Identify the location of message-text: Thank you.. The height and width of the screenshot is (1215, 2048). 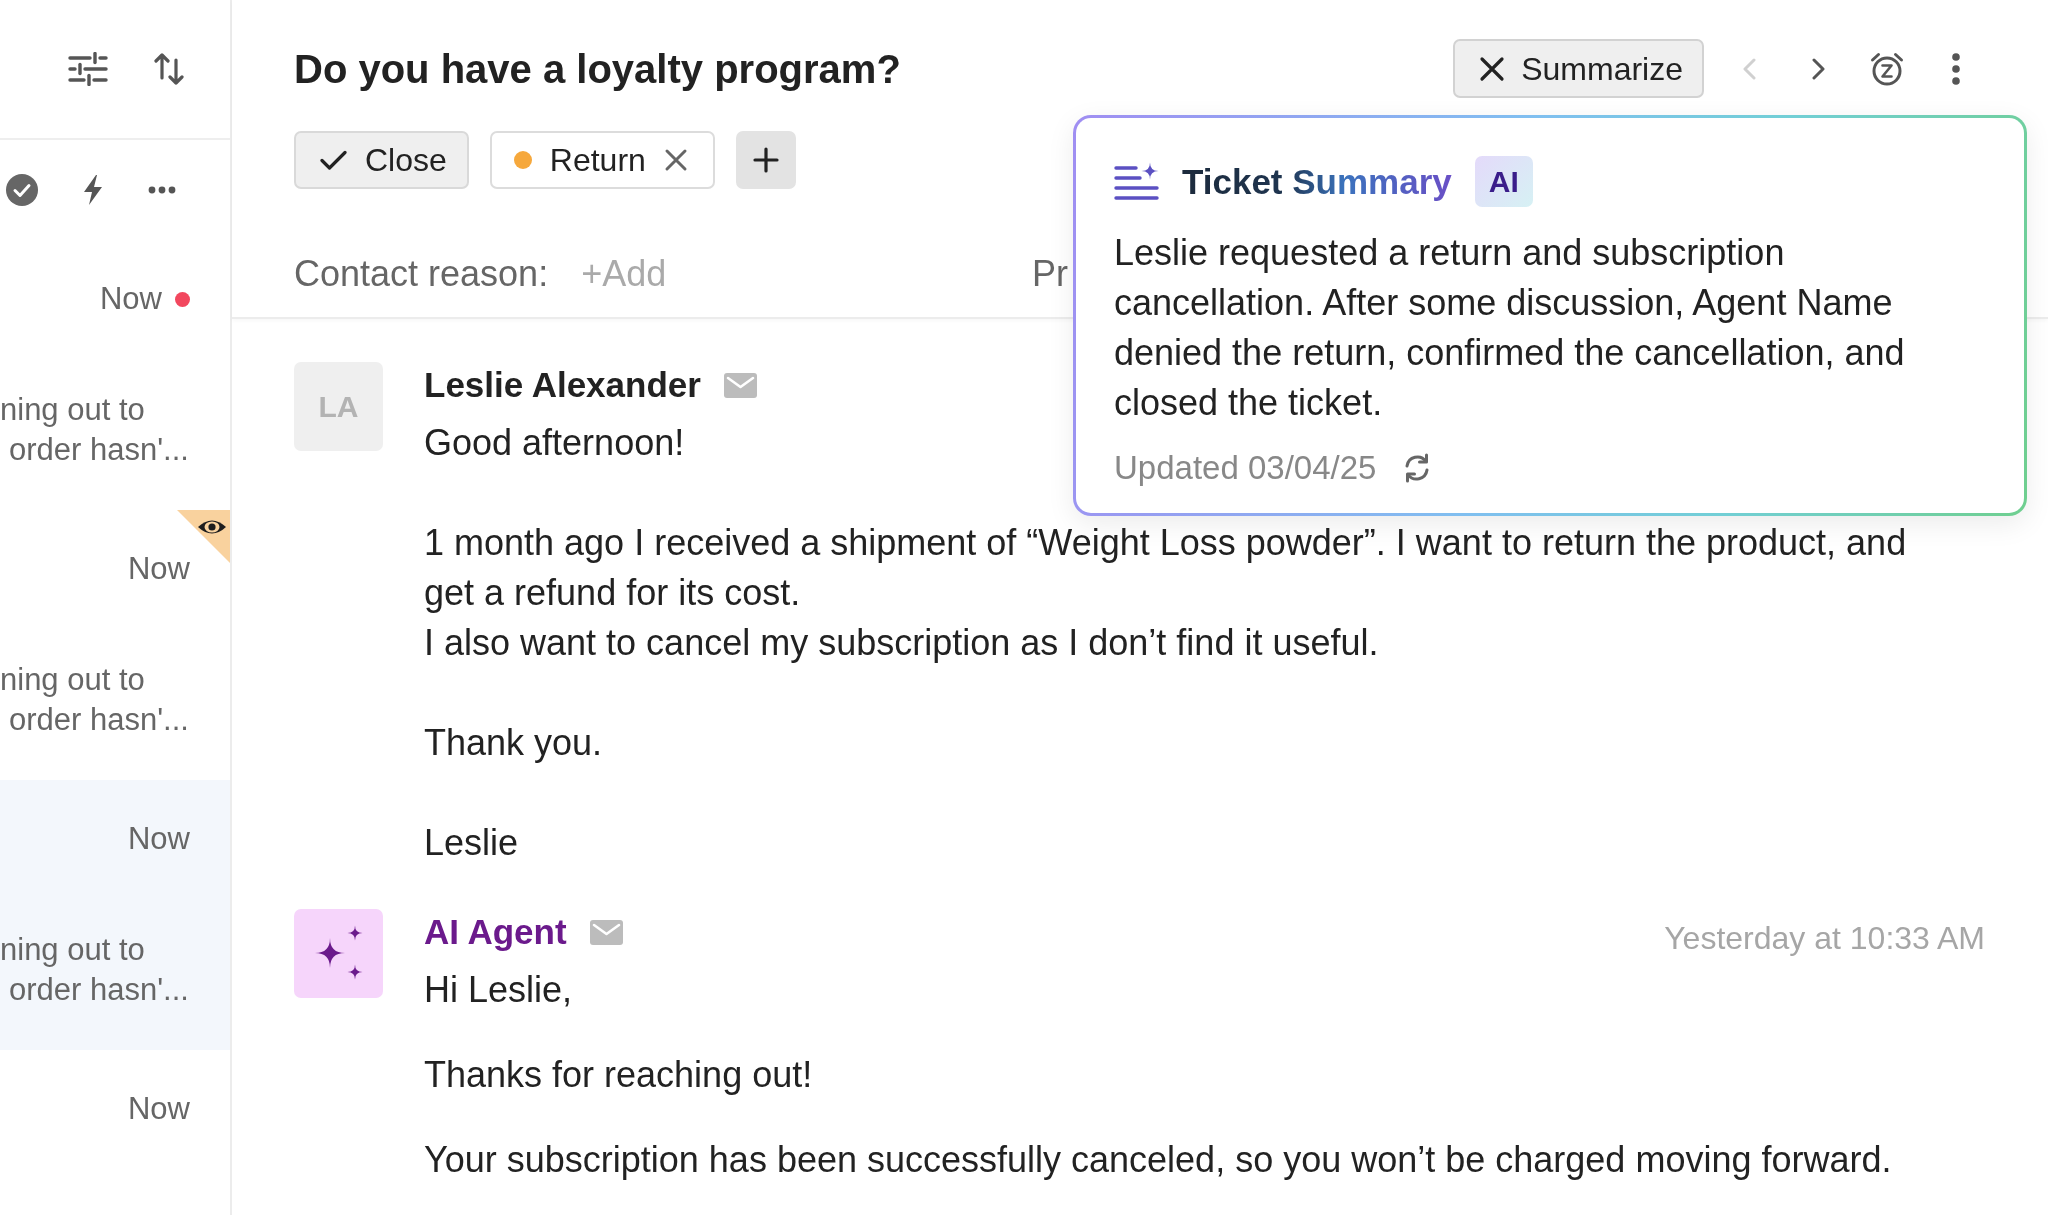
(513, 743).